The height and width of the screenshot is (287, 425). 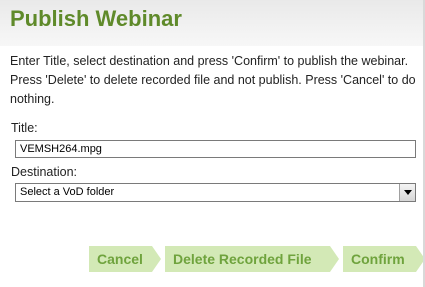 What do you see at coordinates (67, 192) in the screenshot?
I see `destination-selected-value: Select a VoD folder` at bounding box center [67, 192].